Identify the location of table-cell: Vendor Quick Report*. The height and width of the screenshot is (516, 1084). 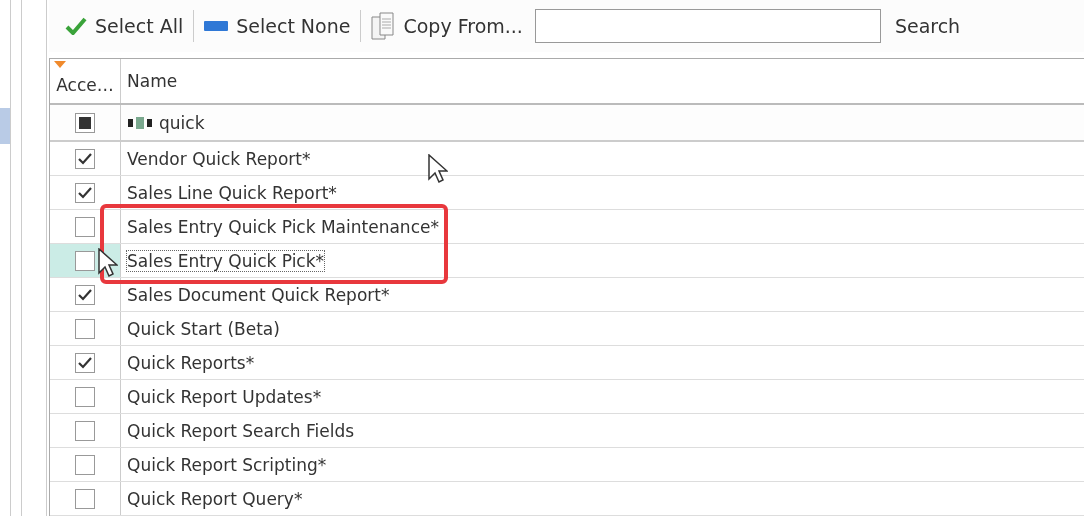
(219, 158).